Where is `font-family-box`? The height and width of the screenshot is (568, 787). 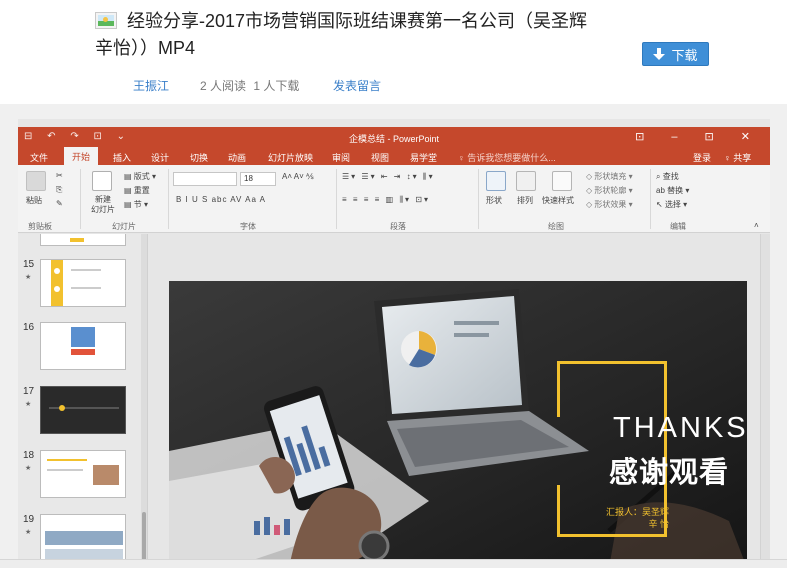
font-family-box is located at coordinates (205, 179).